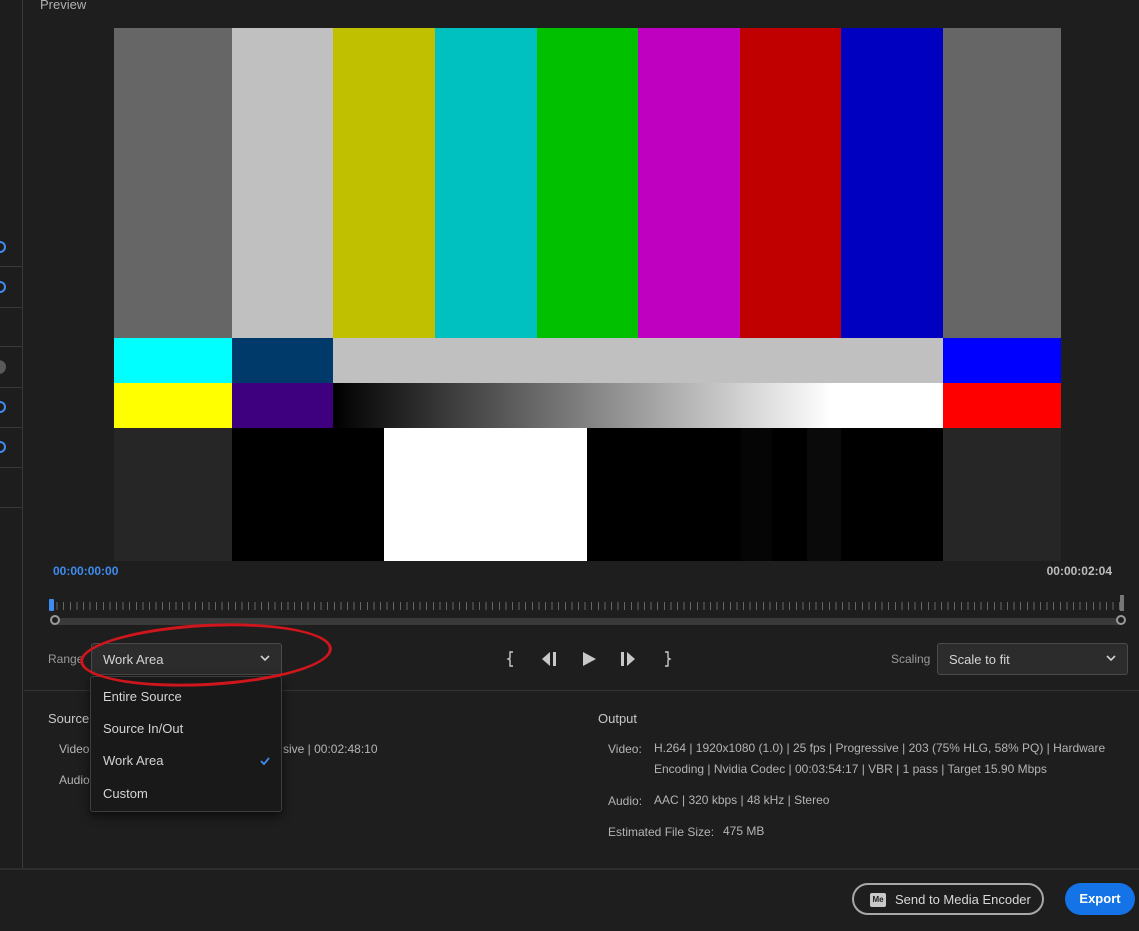  Describe the element at coordinates (911, 659) in the screenshot. I see `scaling-label: Scaling` at that location.